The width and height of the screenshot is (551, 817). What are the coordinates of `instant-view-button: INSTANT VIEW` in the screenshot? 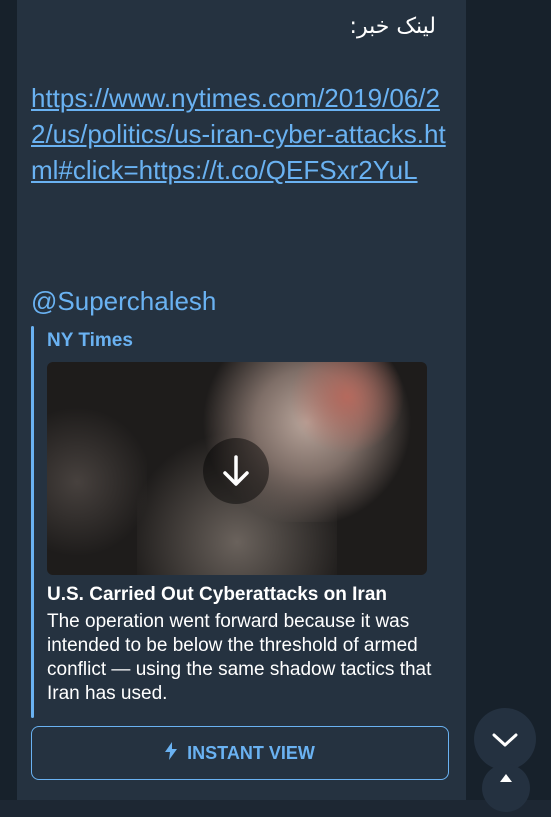 It's located at (240, 753).